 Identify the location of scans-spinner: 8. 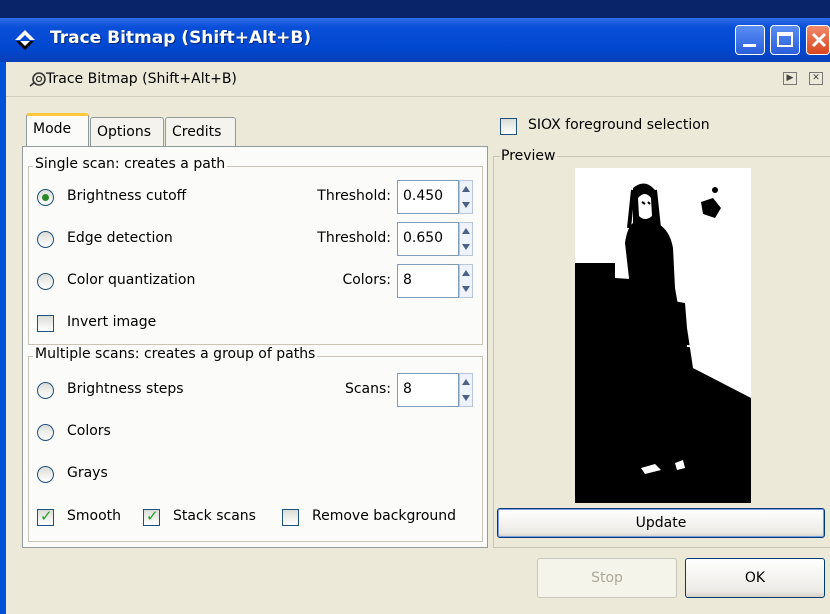
(435, 390).